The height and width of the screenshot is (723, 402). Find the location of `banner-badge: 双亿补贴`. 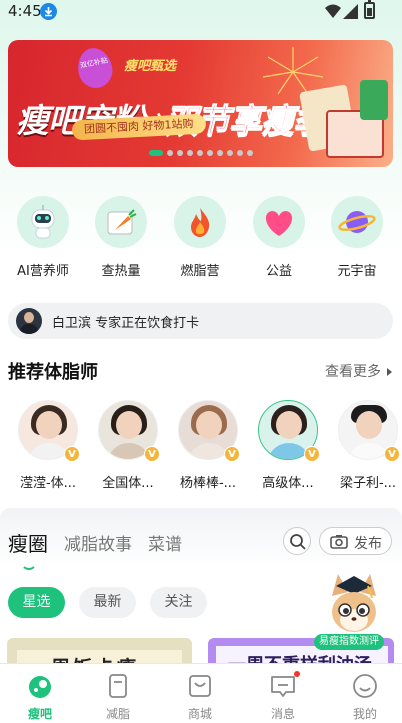

banner-badge: 双亿补贴 is located at coordinates (95, 68).